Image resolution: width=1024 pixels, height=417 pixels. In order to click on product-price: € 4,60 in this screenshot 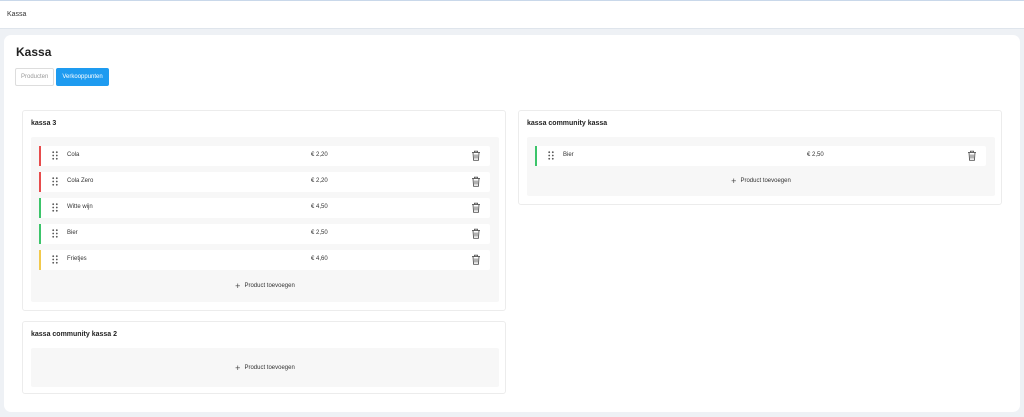, I will do `click(319, 259)`.